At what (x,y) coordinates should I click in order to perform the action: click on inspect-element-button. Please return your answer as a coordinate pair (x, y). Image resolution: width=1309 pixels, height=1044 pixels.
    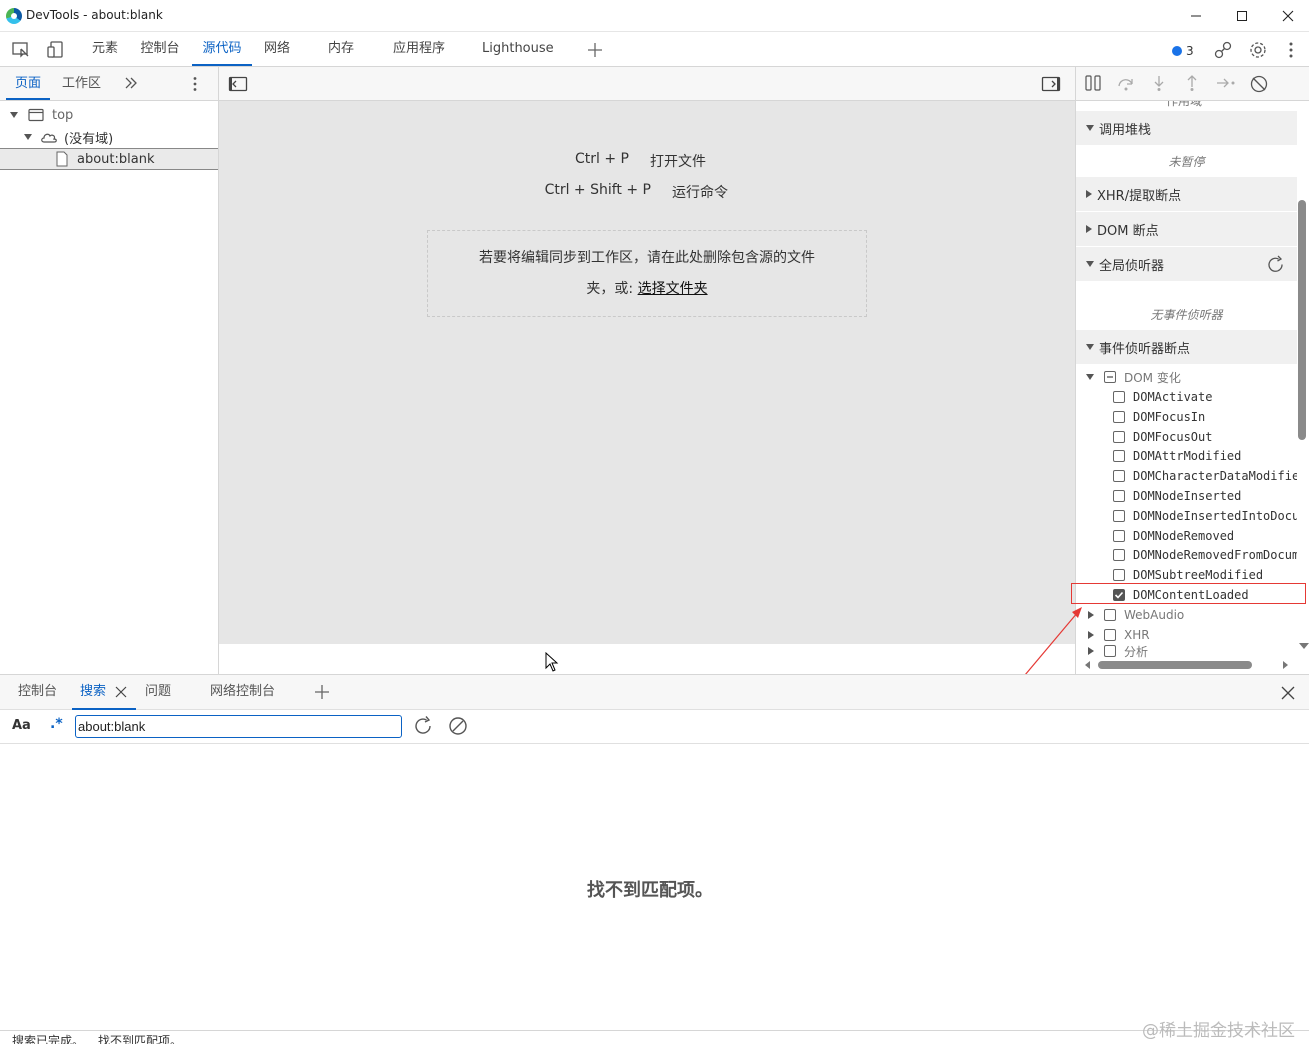
    Looking at the image, I should click on (21, 50).